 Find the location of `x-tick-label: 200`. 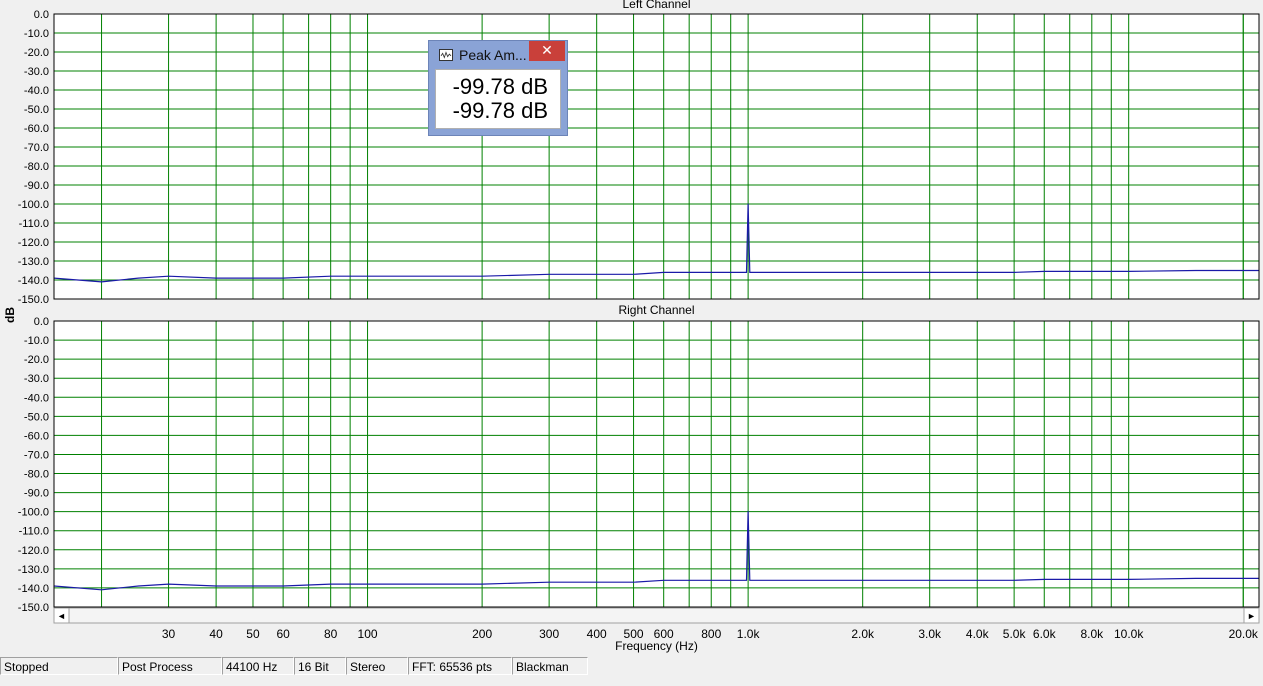

x-tick-label: 200 is located at coordinates (482, 634).